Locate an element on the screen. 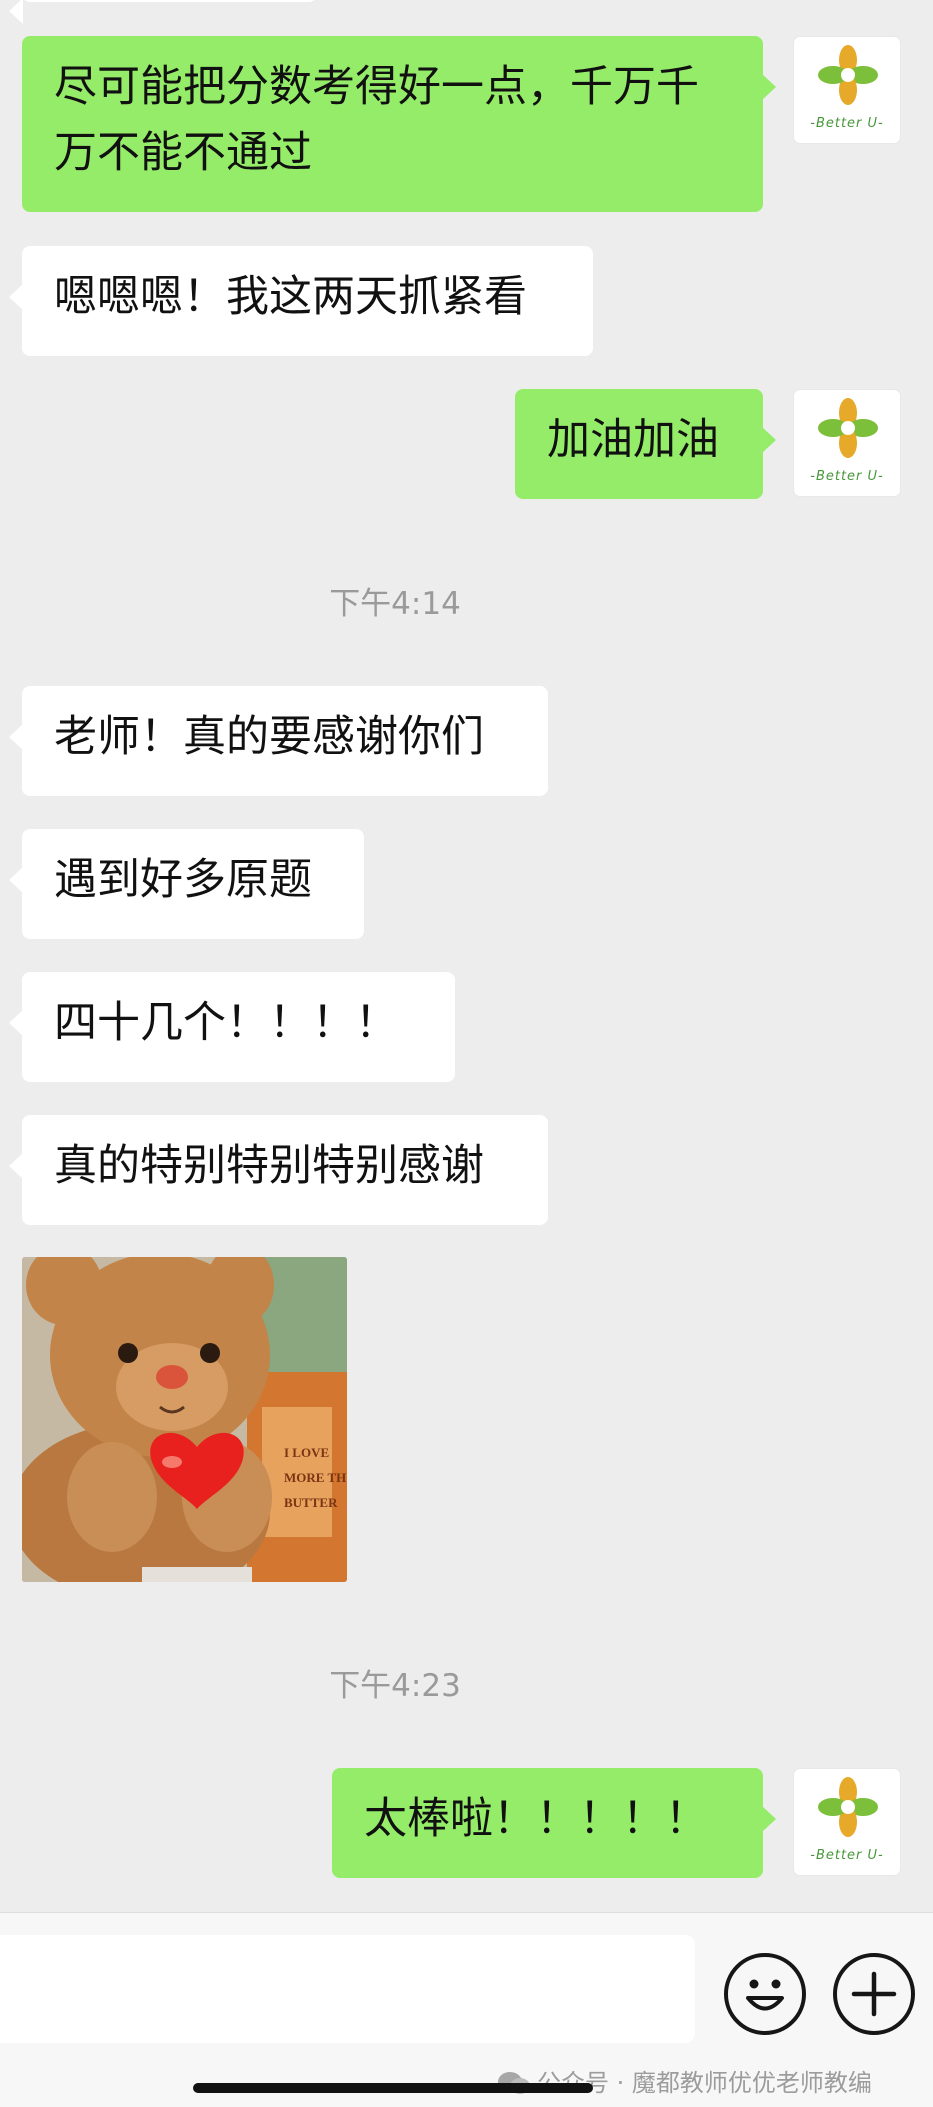 Image resolution: width=933 pixels, height=2107 pixels. emoji-smile-icon is located at coordinates (765, 1995).